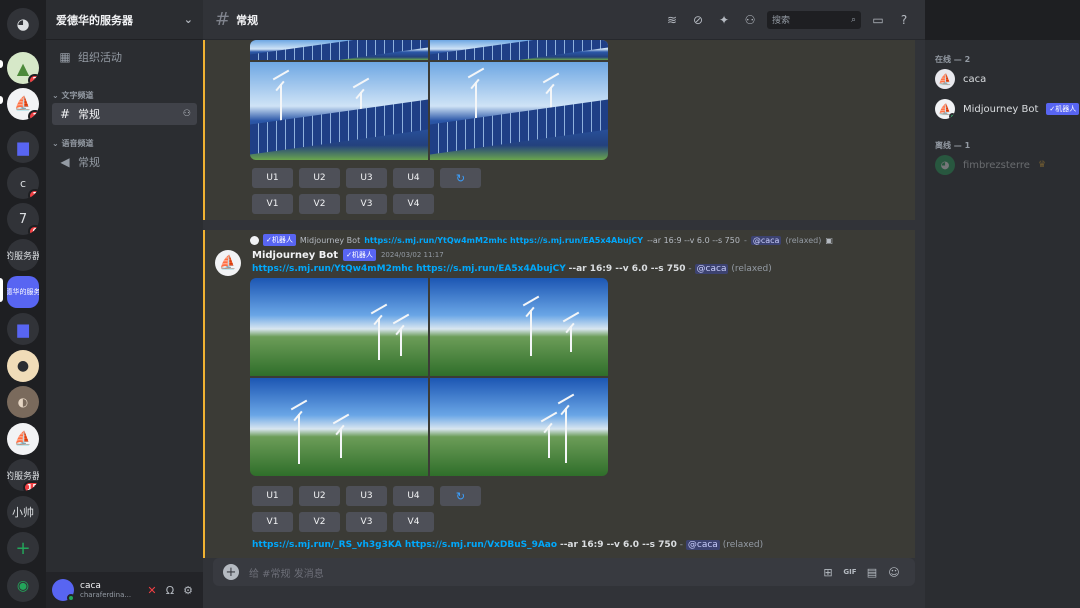 Image resolution: width=1080 pixels, height=608 pixels. Describe the element at coordinates (23, 24) in the screenshot. I see `discord-home-icon: ◕` at that location.